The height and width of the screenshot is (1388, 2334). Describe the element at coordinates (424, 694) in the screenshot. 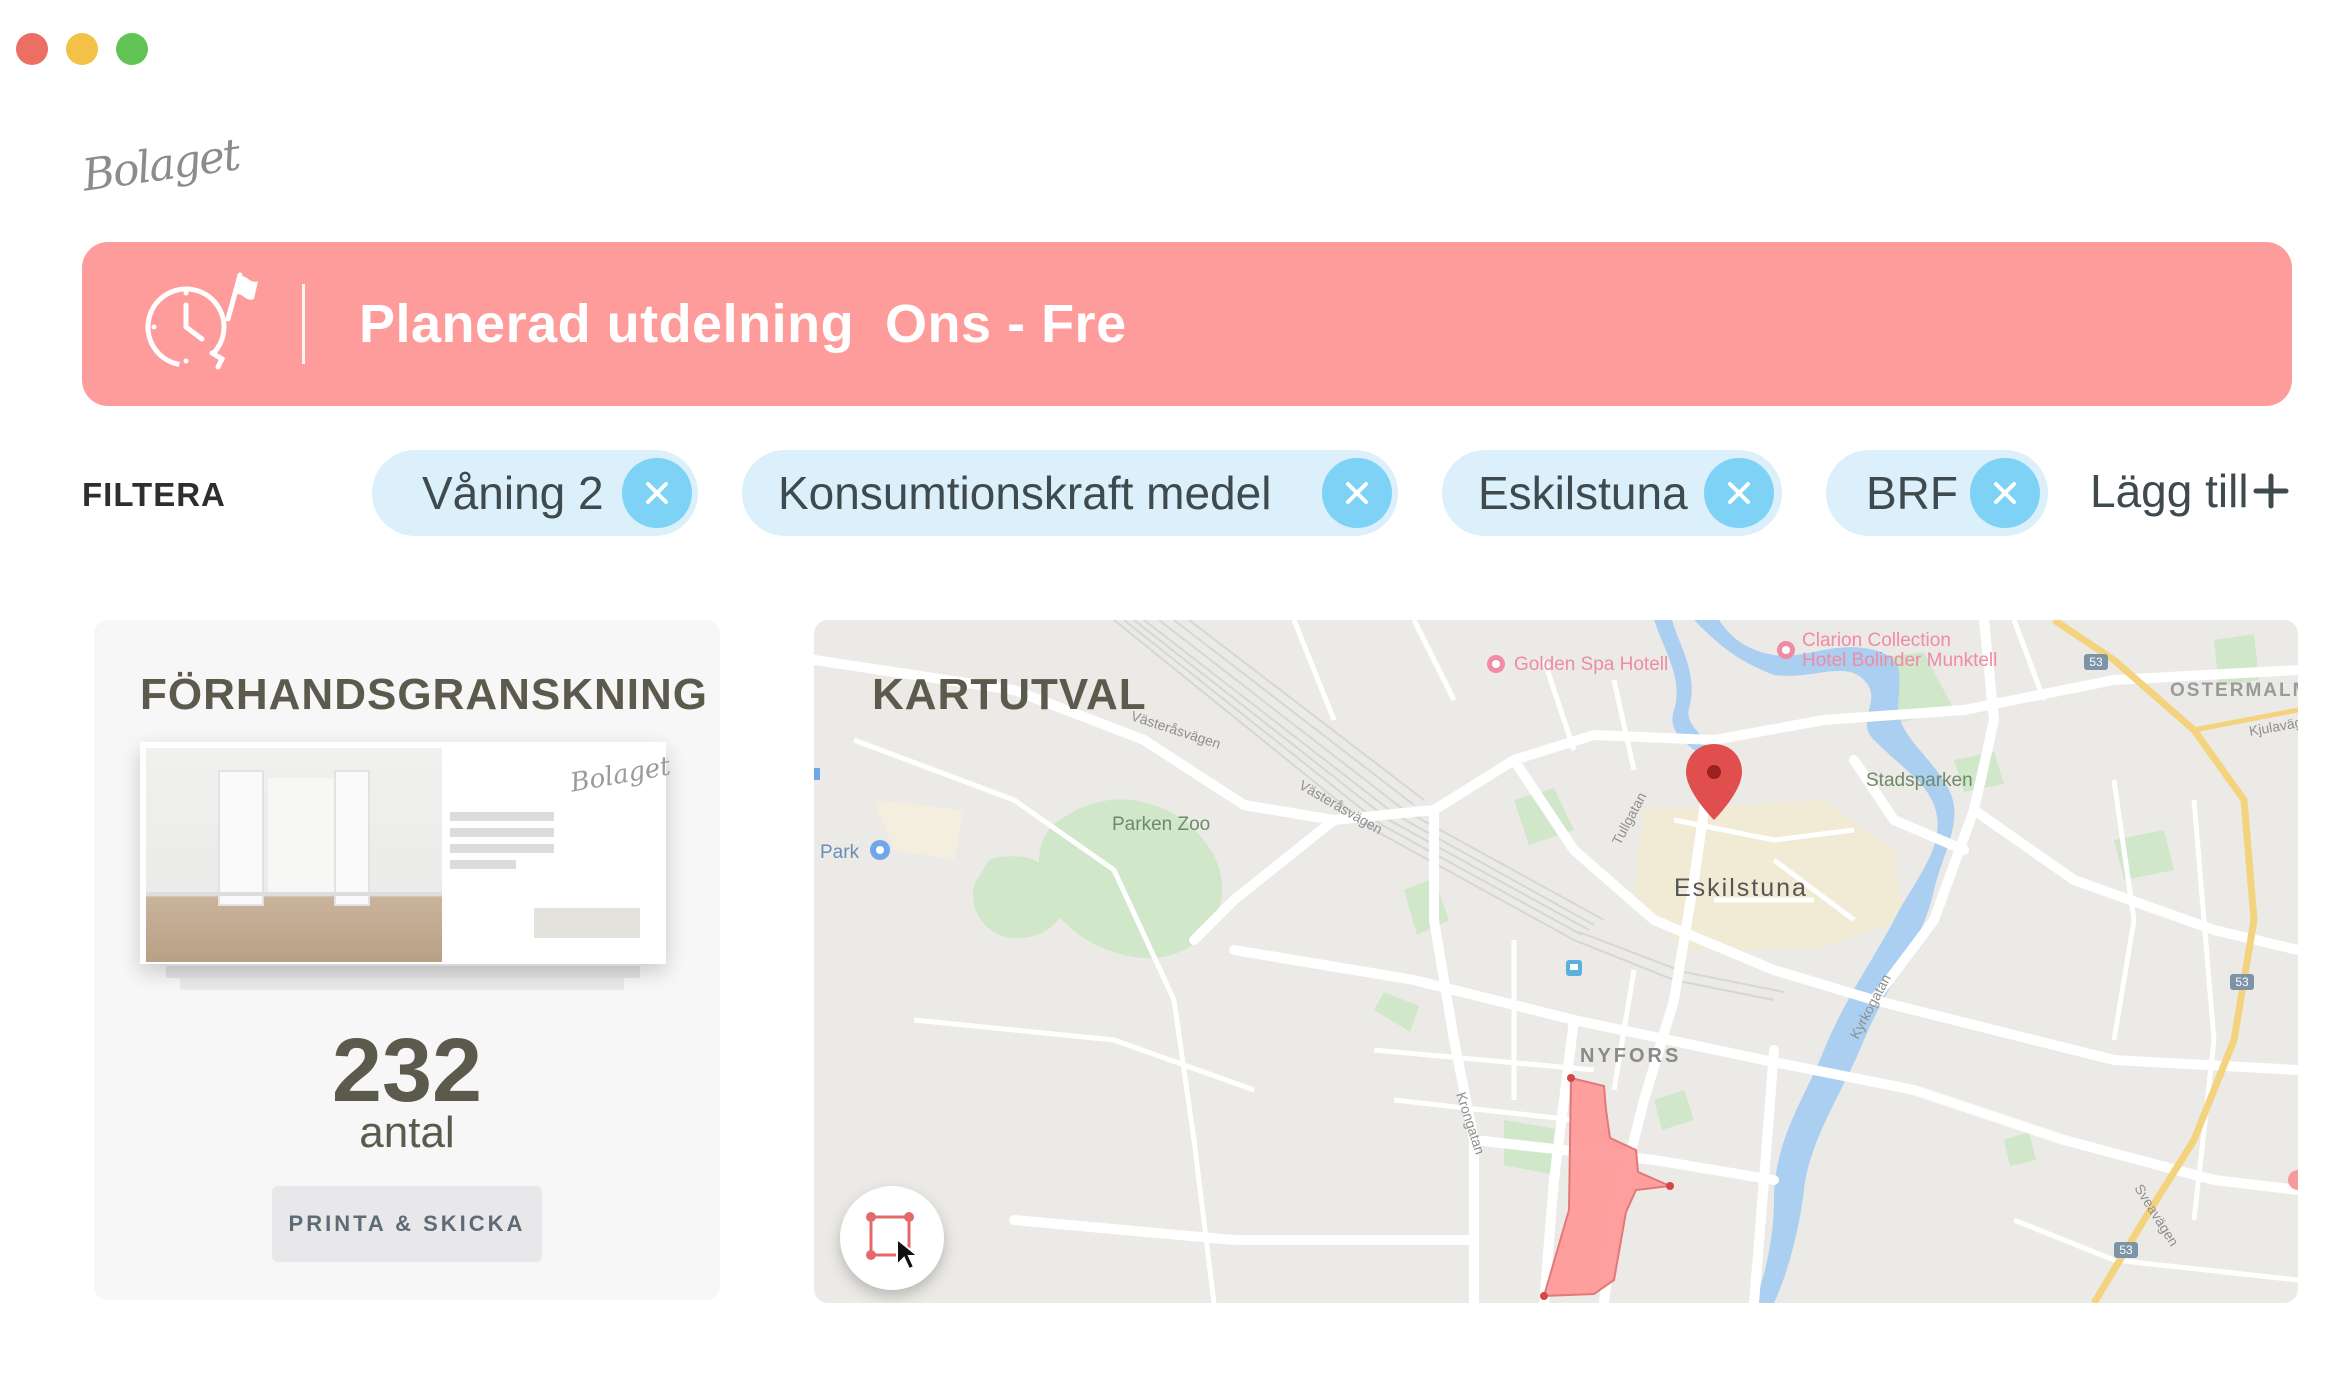

I see `preview-title: FÖRHANDSGRANSKNING` at that location.